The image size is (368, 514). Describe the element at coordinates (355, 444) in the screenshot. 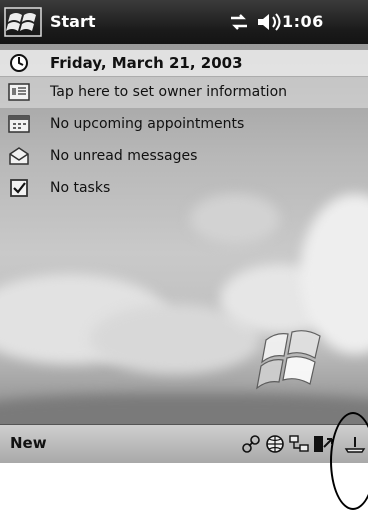

I see `input-panel-icon` at that location.